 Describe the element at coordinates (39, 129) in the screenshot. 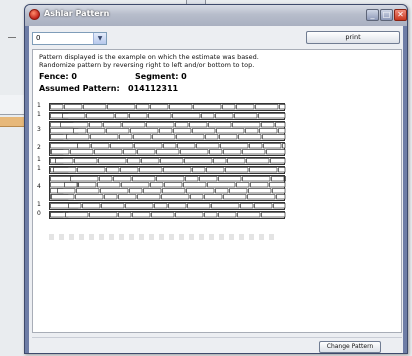

I see `course-number: 3` at that location.